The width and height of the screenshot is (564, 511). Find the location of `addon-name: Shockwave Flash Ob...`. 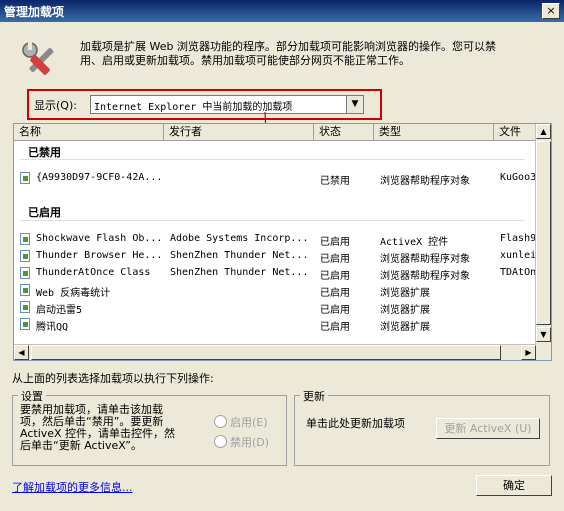

addon-name: Shockwave Flash Ob... is located at coordinates (99, 238).